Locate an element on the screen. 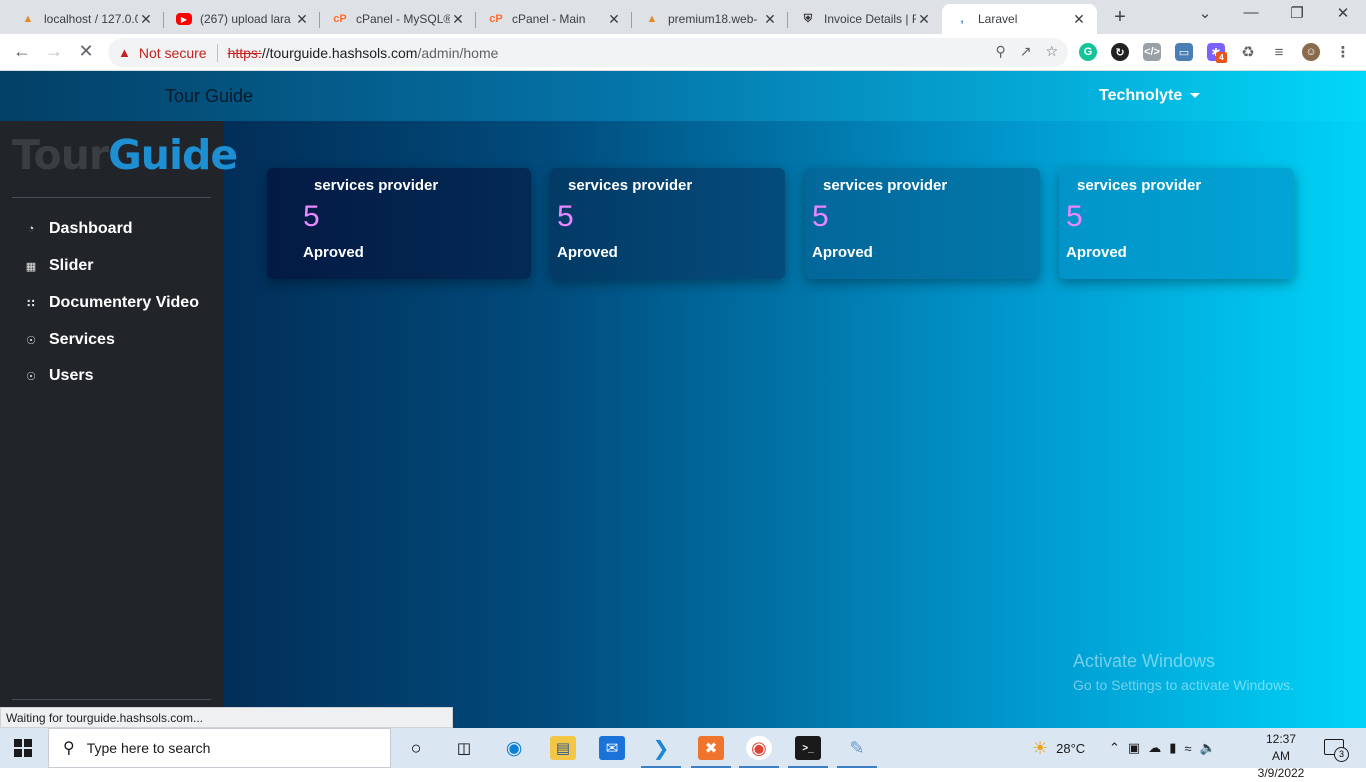  forward-arrow-icon: → is located at coordinates (54, 51).